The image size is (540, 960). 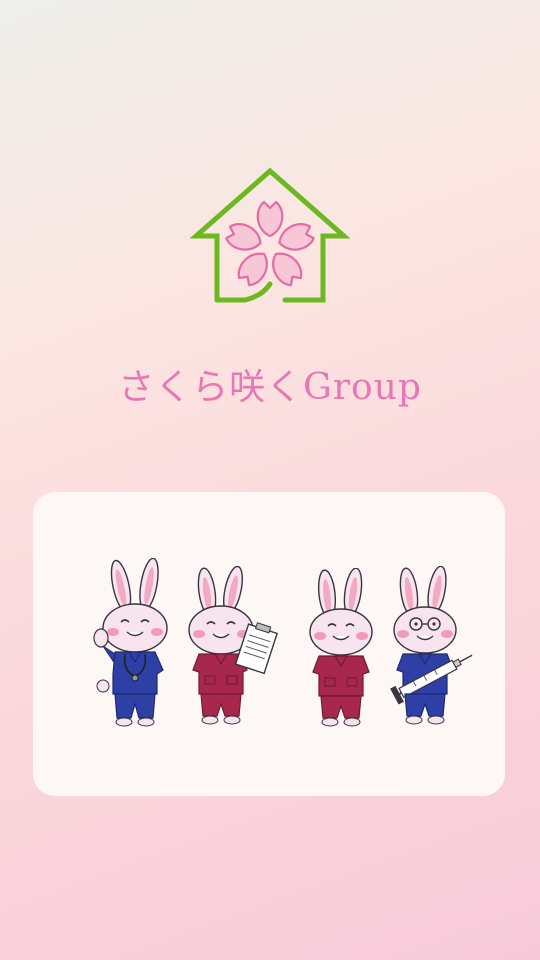 What do you see at coordinates (431, 645) in the screenshot?
I see `rabbit-syringe-icon` at bounding box center [431, 645].